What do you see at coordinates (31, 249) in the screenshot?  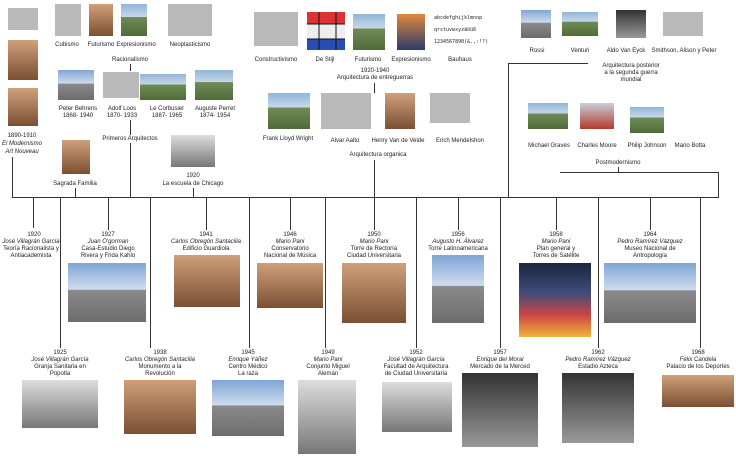 I see `upper-1920-line2: Teoría Racionalista y` at bounding box center [31, 249].